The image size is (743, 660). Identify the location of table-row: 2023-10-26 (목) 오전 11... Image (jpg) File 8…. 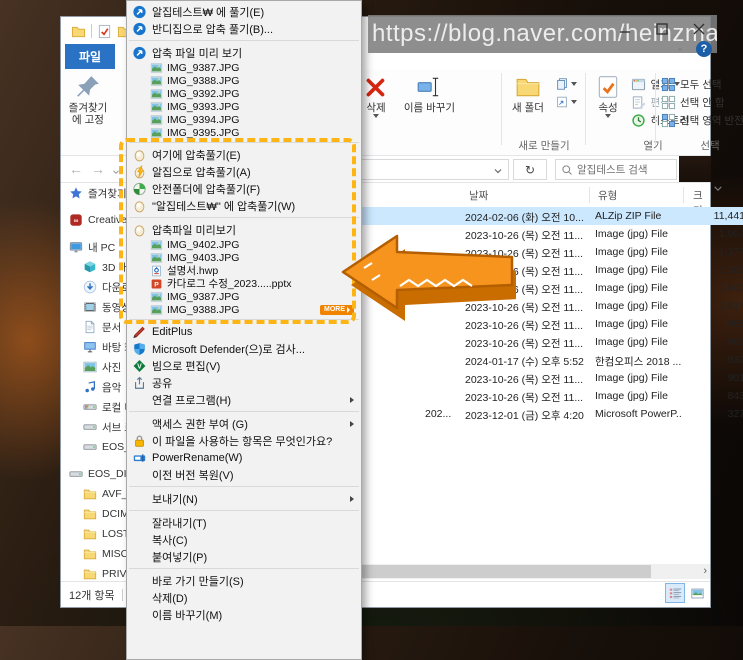
(552, 396).